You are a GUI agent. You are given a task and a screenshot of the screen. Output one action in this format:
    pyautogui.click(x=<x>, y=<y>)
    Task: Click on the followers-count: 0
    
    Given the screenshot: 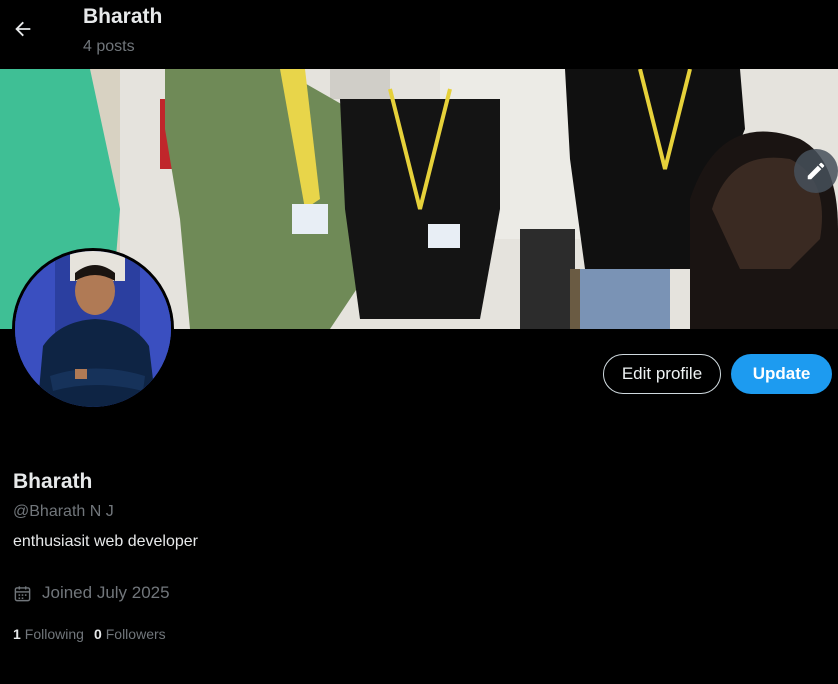 What is the action you would take?
    pyautogui.click(x=97, y=634)
    